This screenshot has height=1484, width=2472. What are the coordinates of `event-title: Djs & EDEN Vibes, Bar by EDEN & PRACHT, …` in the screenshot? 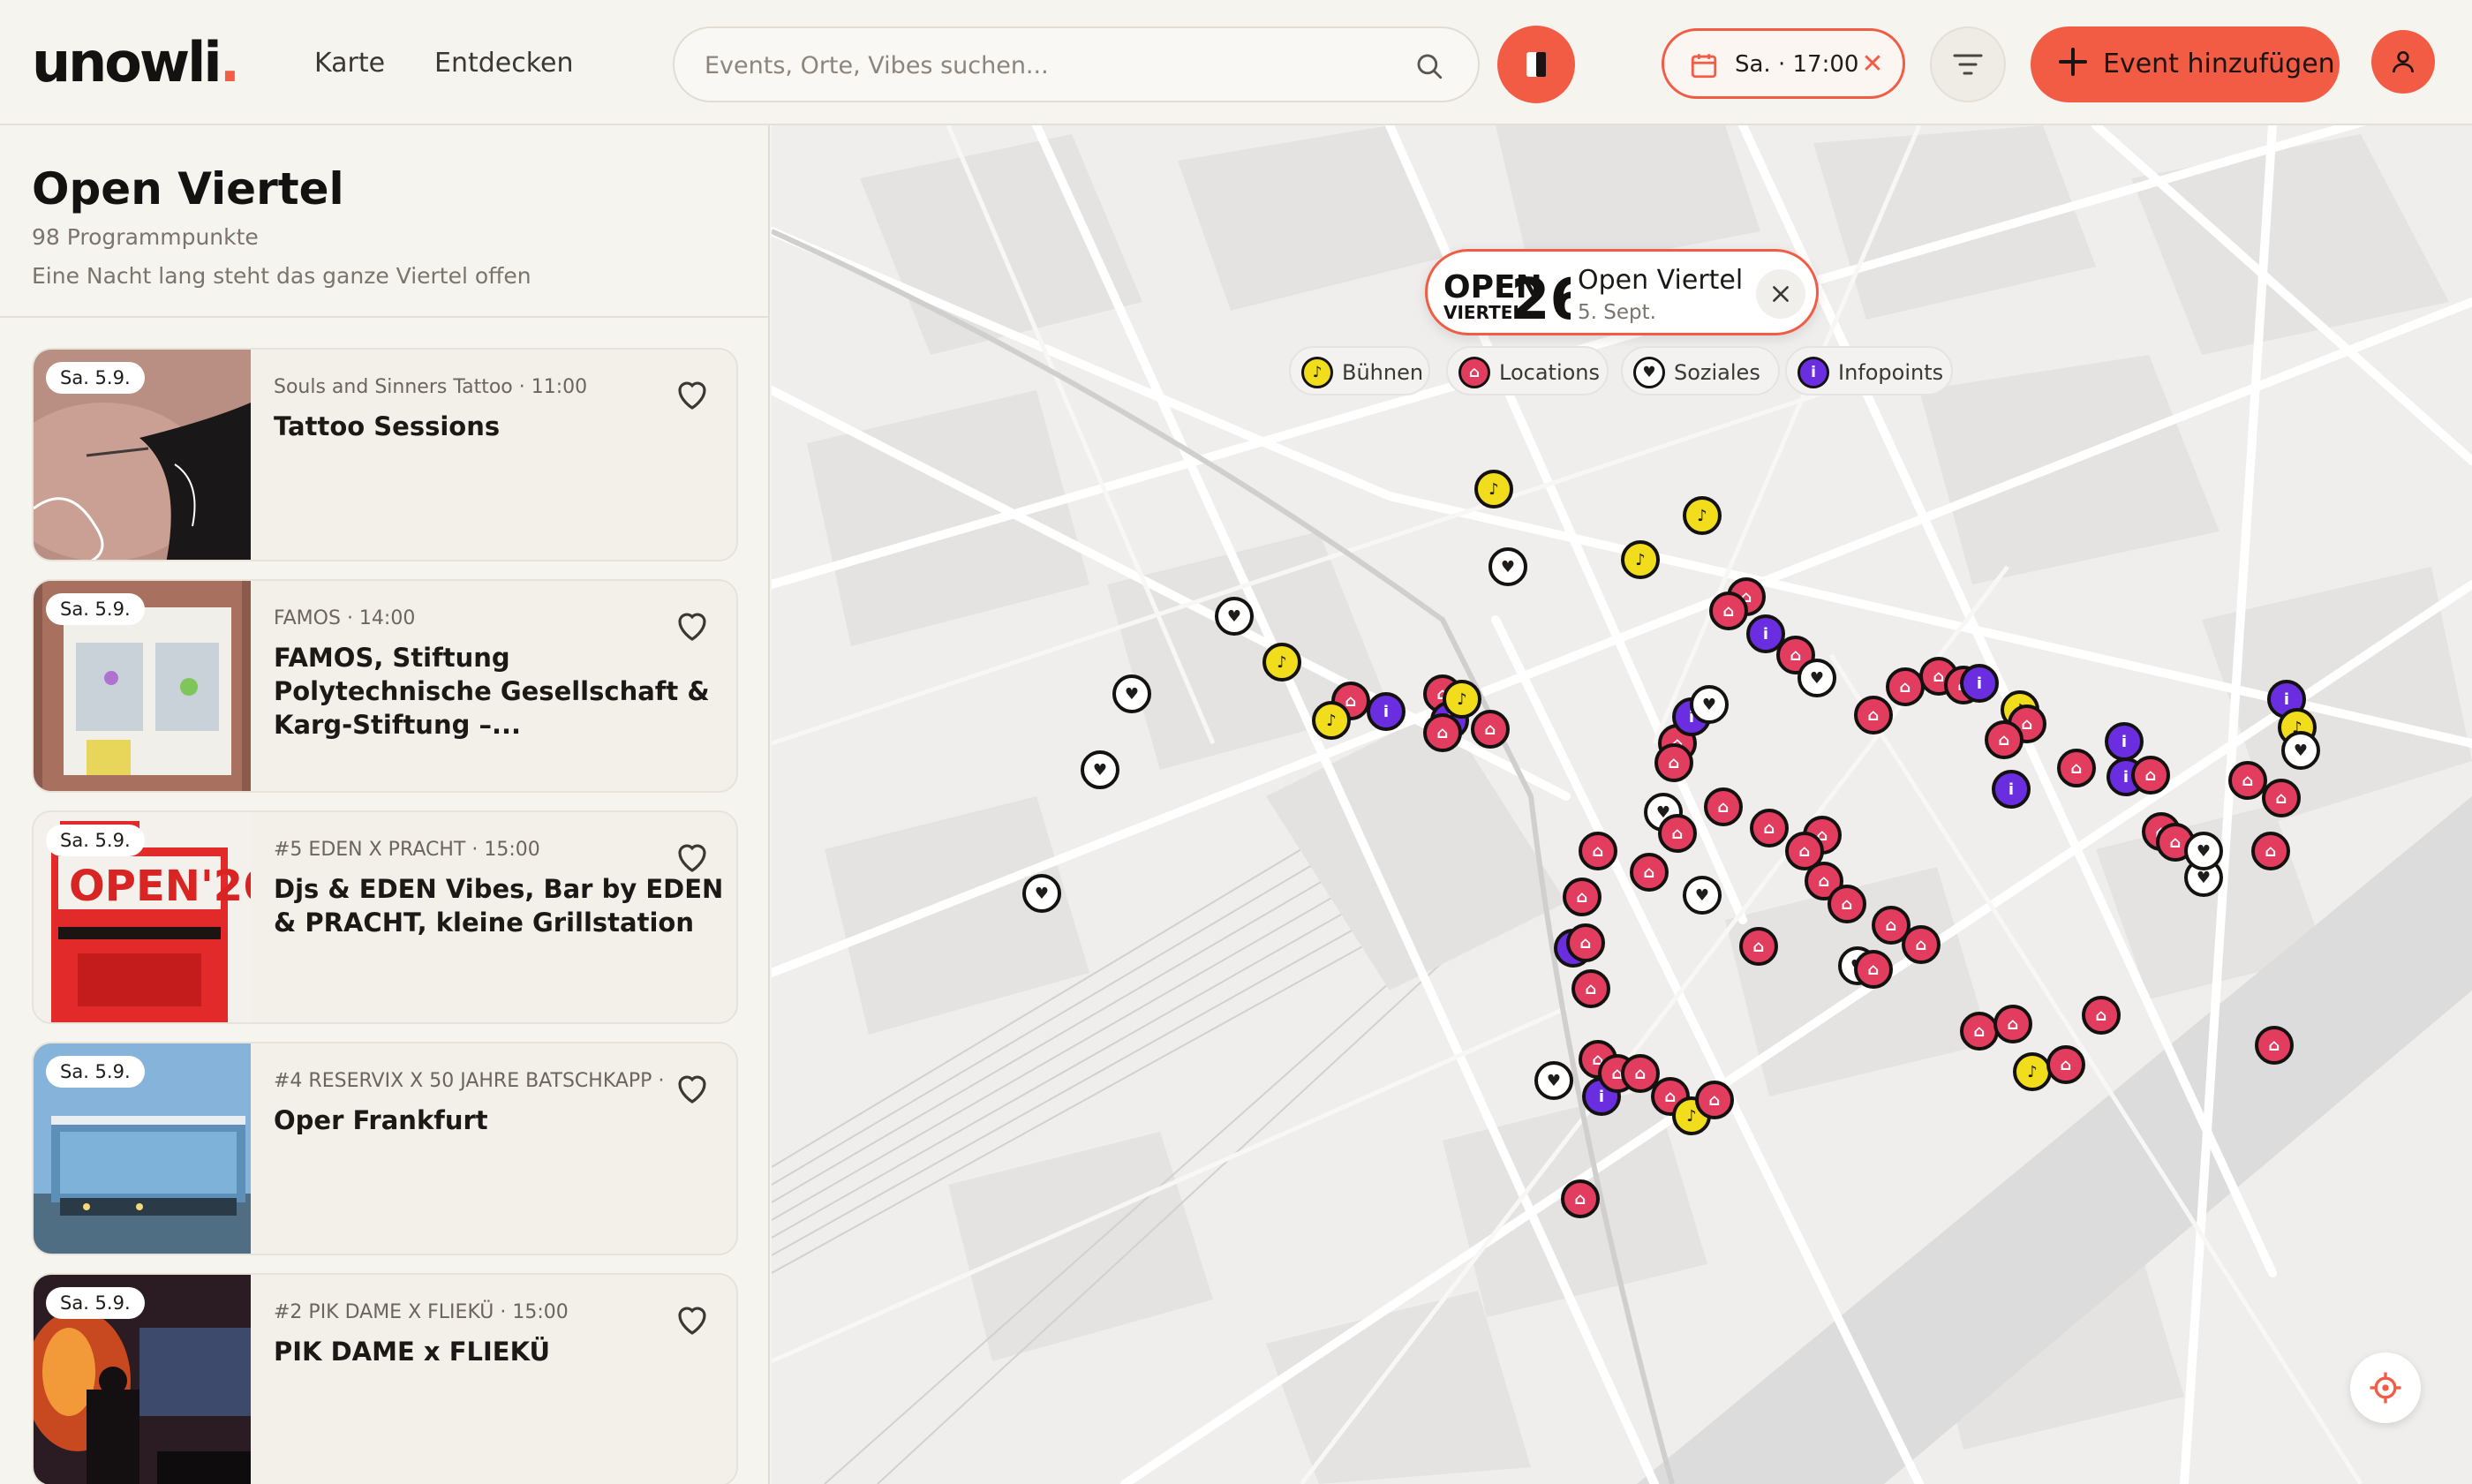 It's located at (499, 906).